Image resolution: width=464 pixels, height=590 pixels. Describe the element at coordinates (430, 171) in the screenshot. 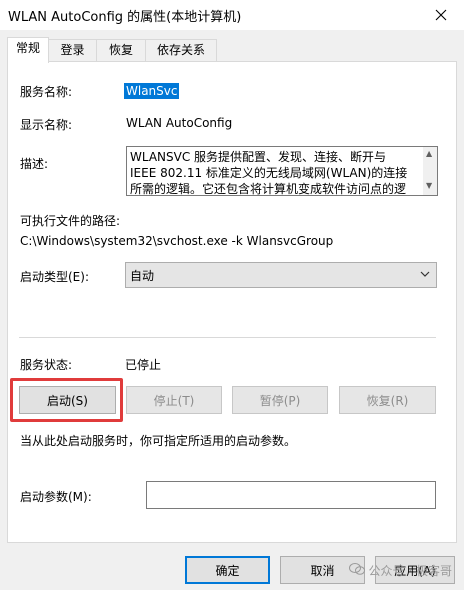

I see `description-scrollbar: ▲ ▼` at that location.